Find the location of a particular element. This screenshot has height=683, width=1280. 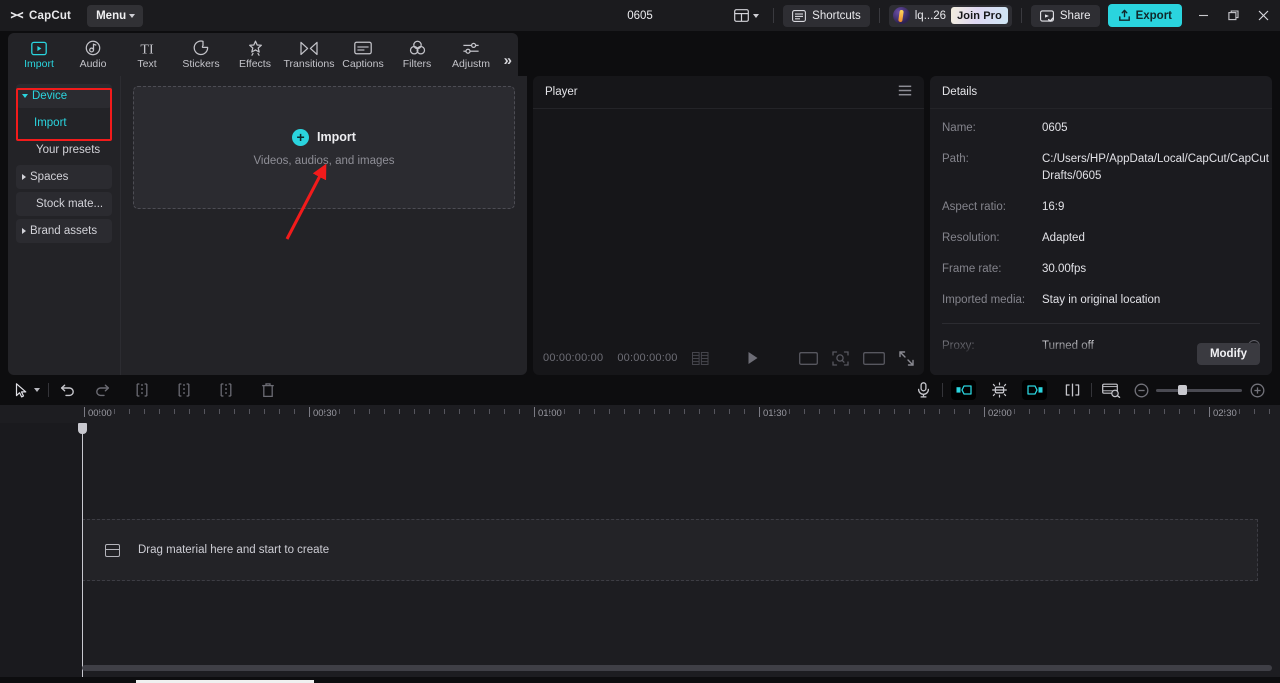

cursor-icon is located at coordinates (20, 389).